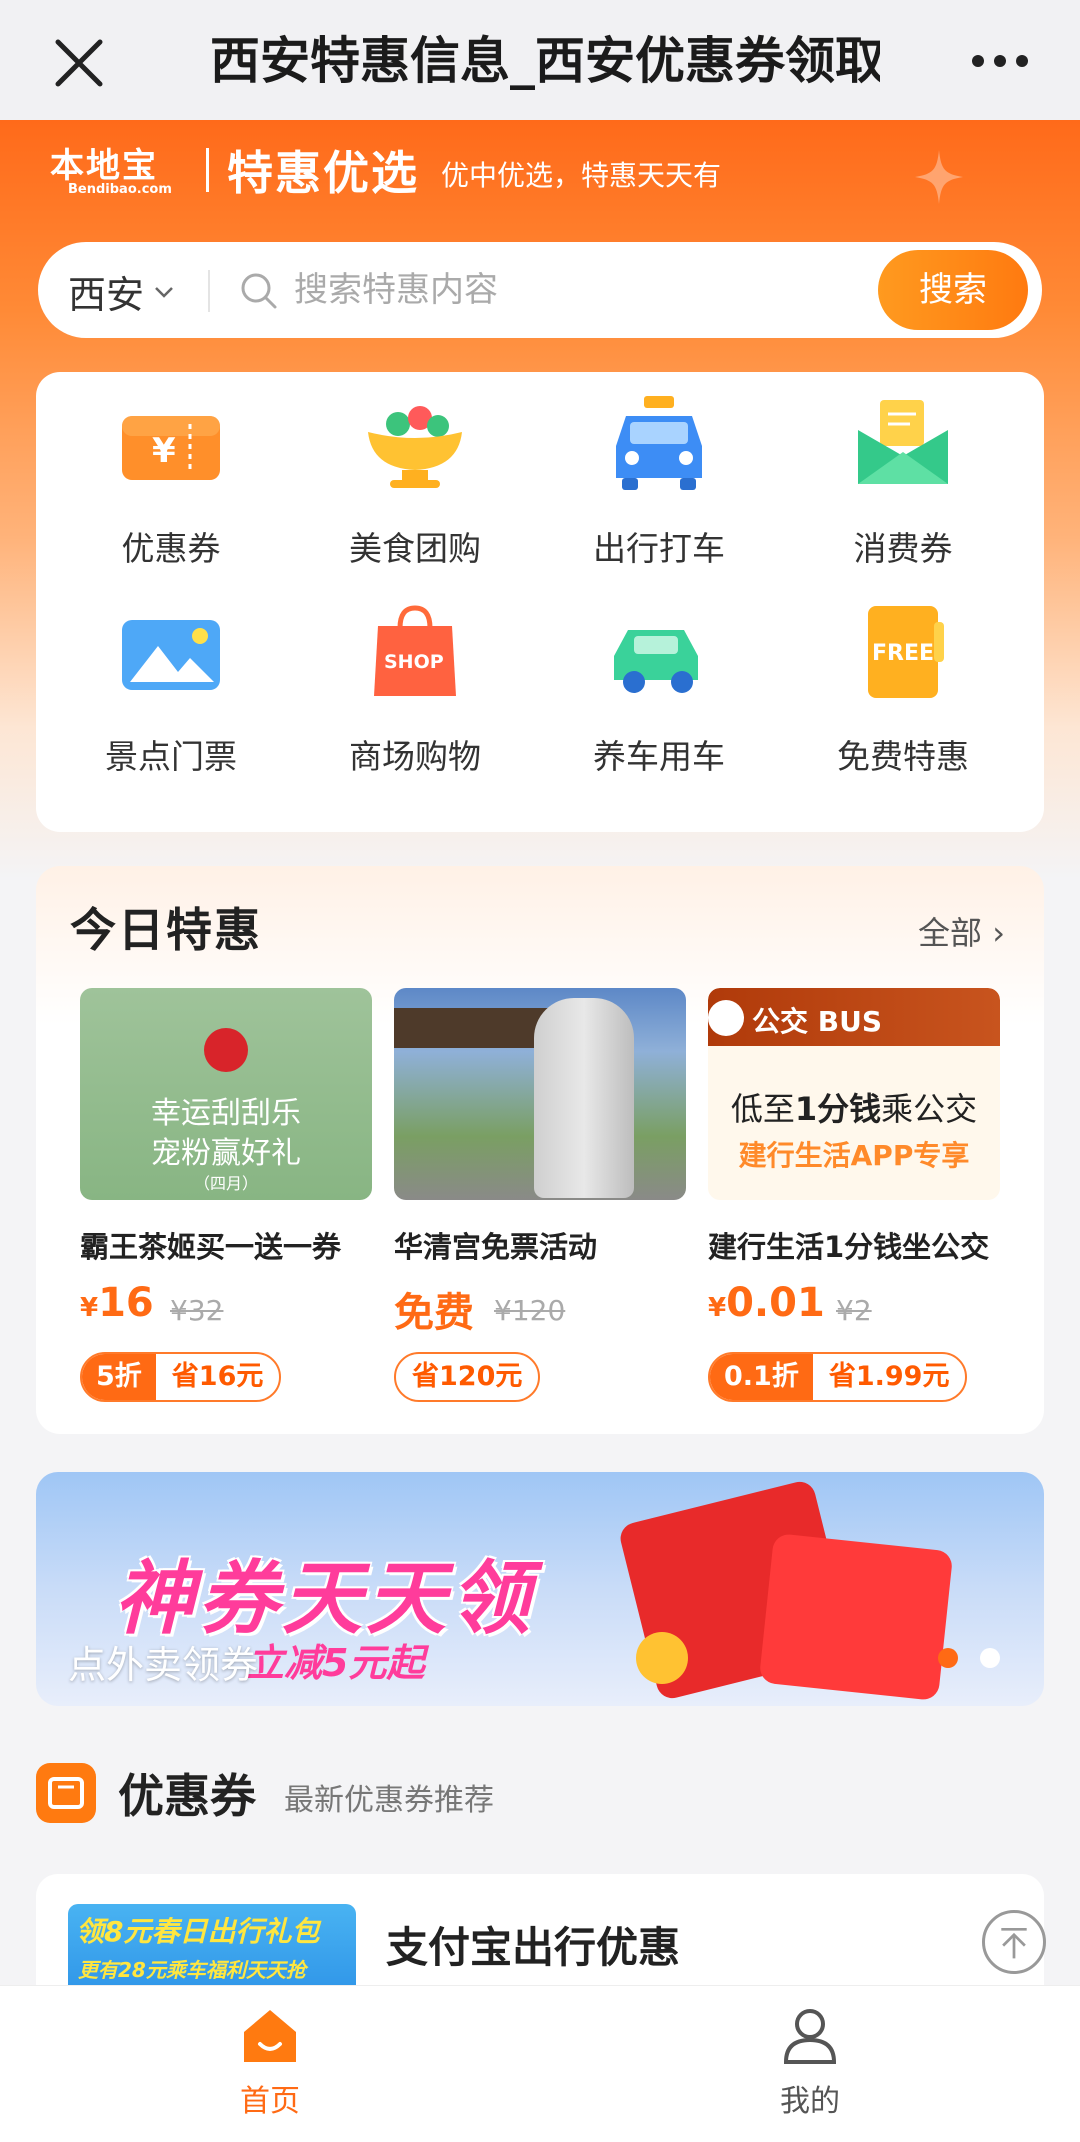 The height and width of the screenshot is (2142, 1080). Describe the element at coordinates (817, 1021) in the screenshot. I see `bus-header-label: 公交 BUS` at that location.